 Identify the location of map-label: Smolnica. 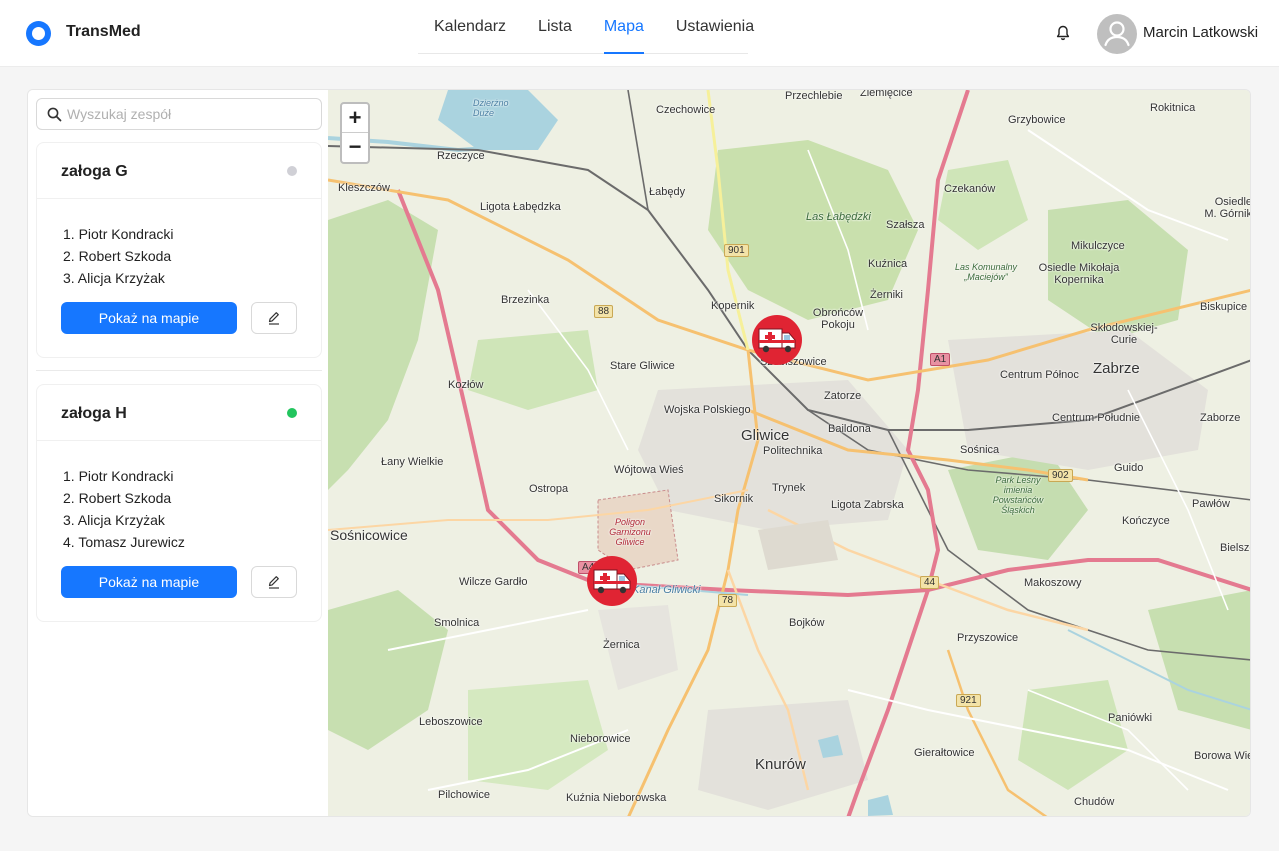
(457, 623).